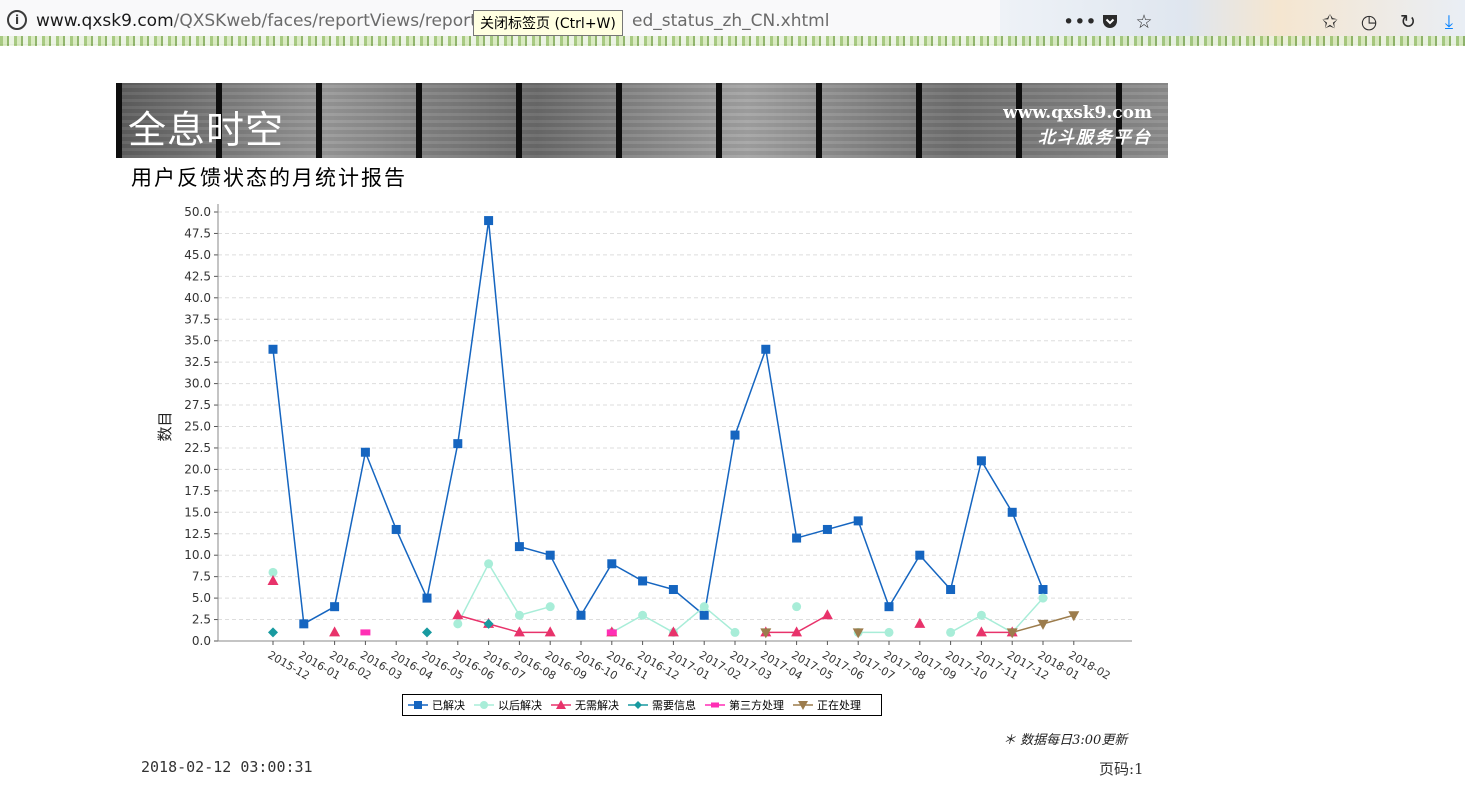  Describe the element at coordinates (201, 620) in the screenshot. I see `y-tick-label: 2.5` at that location.